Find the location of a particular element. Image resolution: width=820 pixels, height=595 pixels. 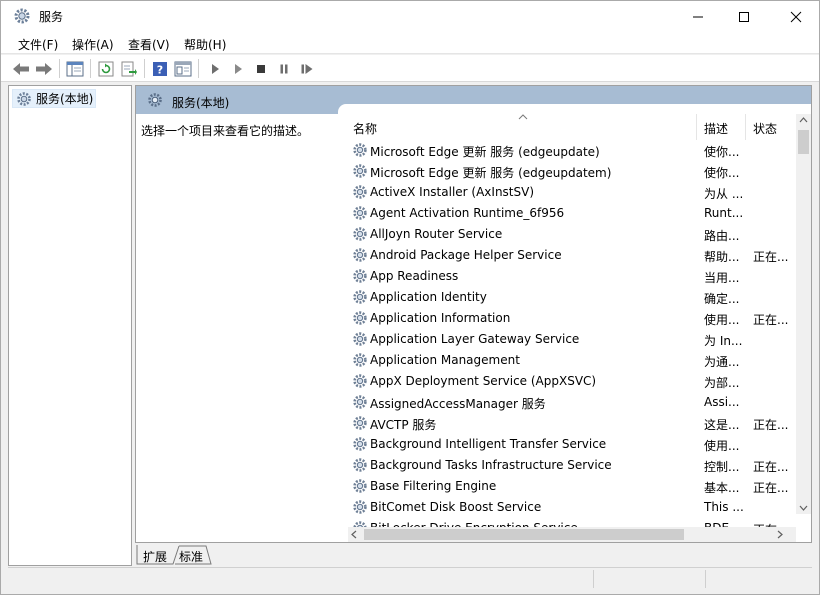

stop-service-button is located at coordinates (261, 69).